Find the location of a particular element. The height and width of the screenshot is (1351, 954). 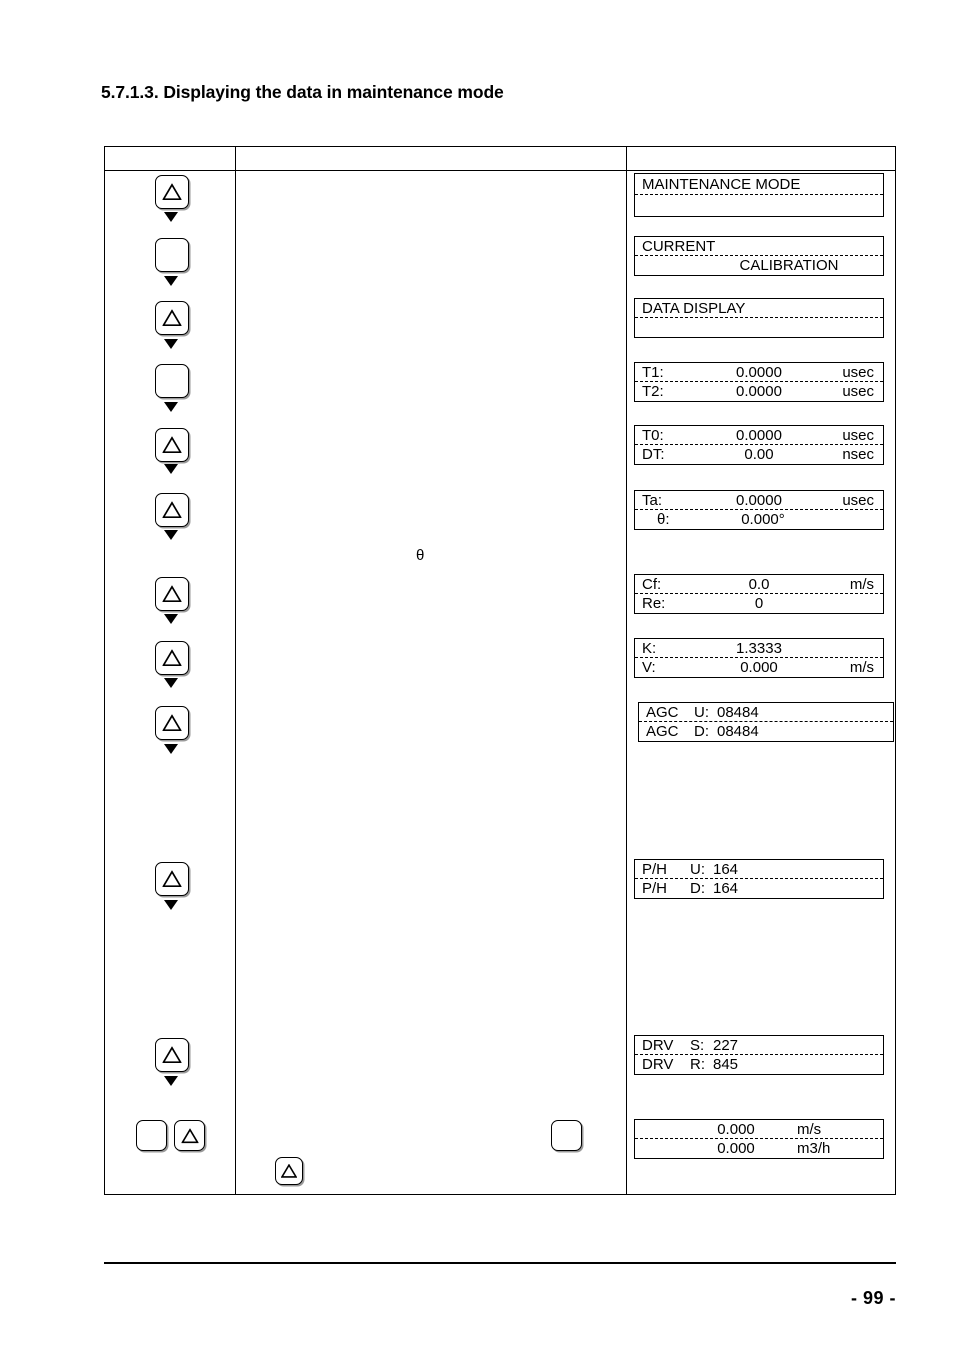

flow-rate-display-top-unit: m/s is located at coordinates (809, 1129).